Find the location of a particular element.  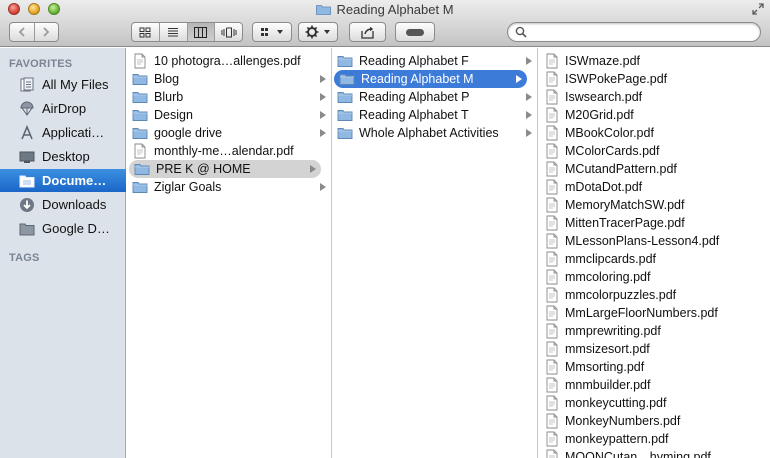

file-row: ISWPokePage.pdf is located at coordinates (654, 79).